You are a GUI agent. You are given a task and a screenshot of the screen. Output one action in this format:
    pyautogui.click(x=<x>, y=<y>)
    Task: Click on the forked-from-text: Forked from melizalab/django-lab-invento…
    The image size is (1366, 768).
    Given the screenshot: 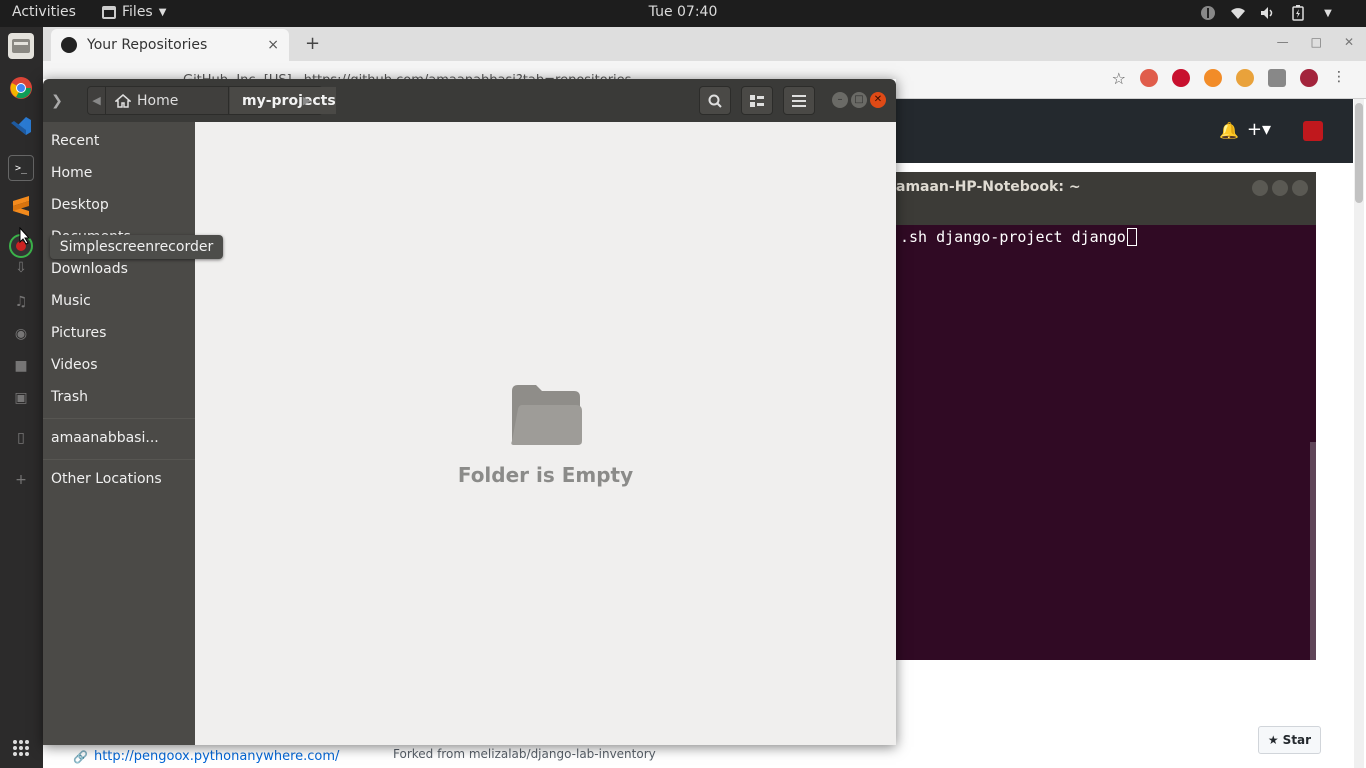 What is the action you would take?
    pyautogui.click(x=524, y=754)
    